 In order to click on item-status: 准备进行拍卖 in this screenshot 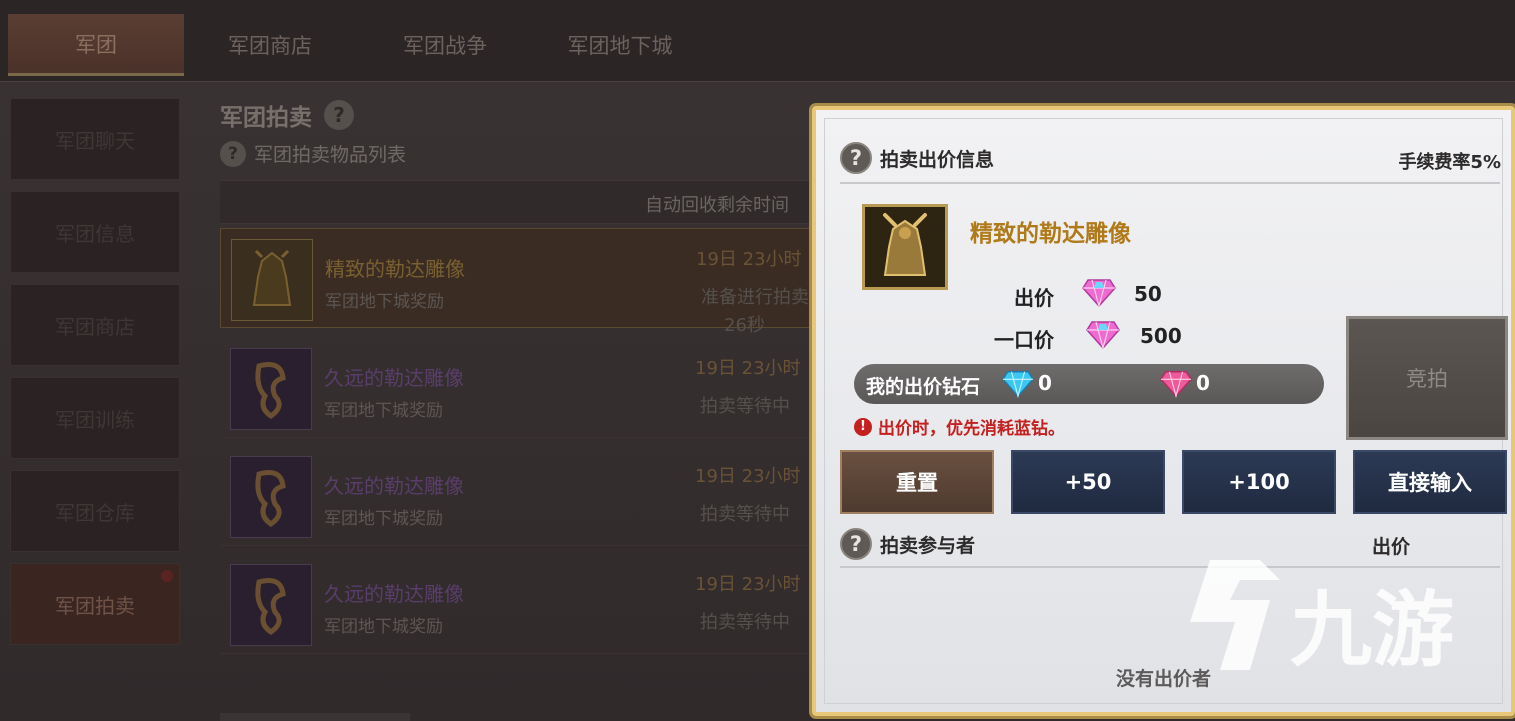, I will do `click(755, 297)`.